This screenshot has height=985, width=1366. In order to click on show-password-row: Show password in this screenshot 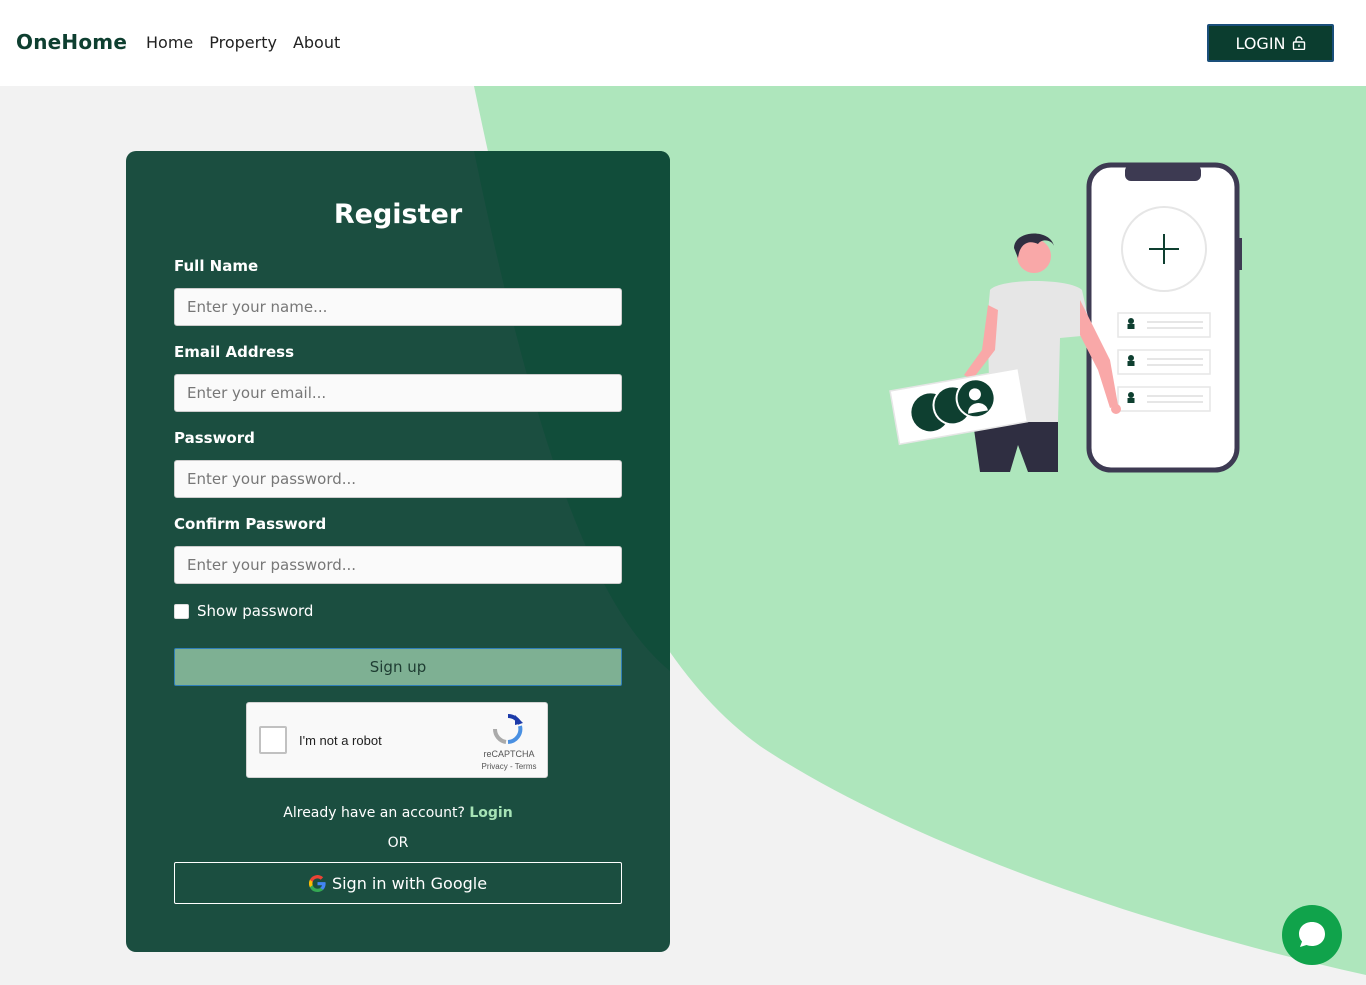, I will do `click(243, 611)`.